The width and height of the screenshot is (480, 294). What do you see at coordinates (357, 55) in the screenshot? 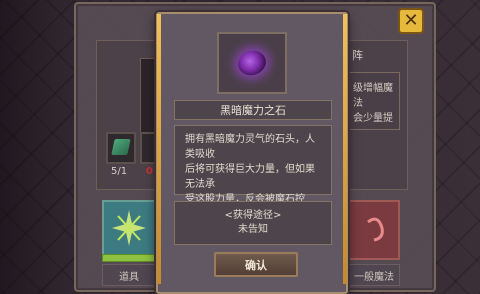
I see `panel-title-fragment: 阵` at bounding box center [357, 55].